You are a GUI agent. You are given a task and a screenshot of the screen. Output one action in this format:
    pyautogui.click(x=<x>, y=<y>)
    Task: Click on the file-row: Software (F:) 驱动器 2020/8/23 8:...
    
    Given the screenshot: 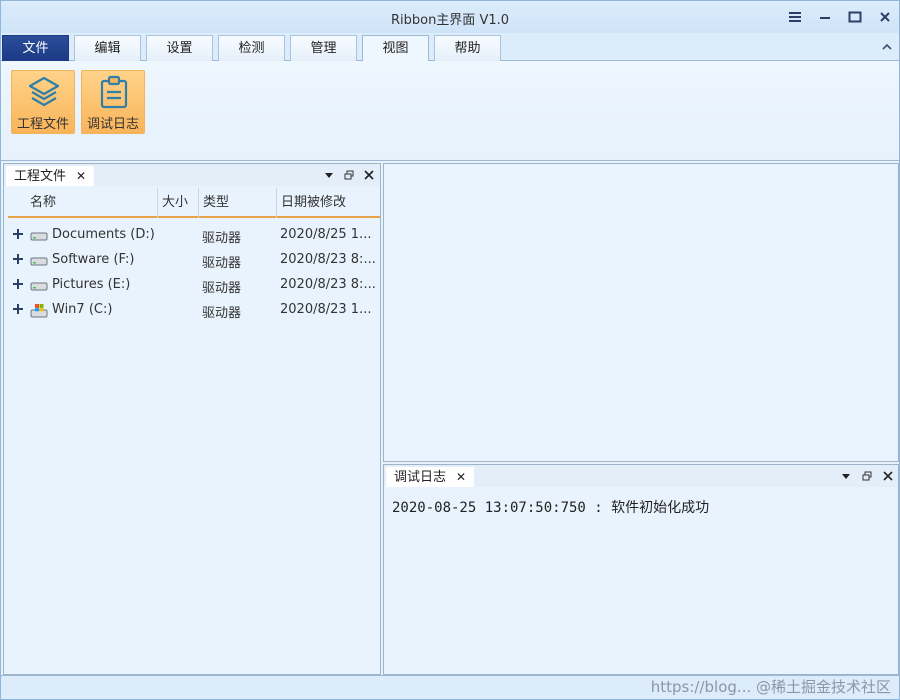 What is the action you would take?
    pyautogui.click(x=194, y=260)
    